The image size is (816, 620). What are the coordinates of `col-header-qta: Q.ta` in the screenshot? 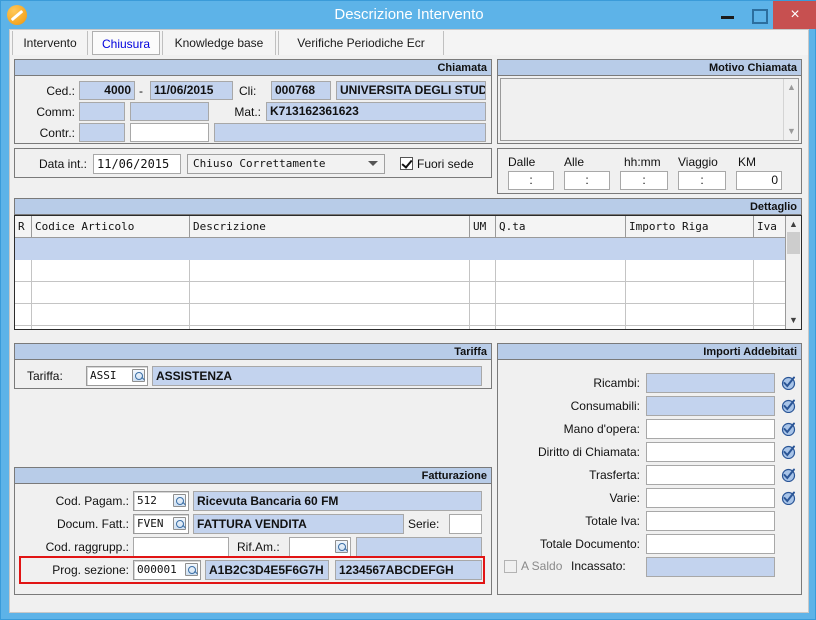 It's located at (561, 226).